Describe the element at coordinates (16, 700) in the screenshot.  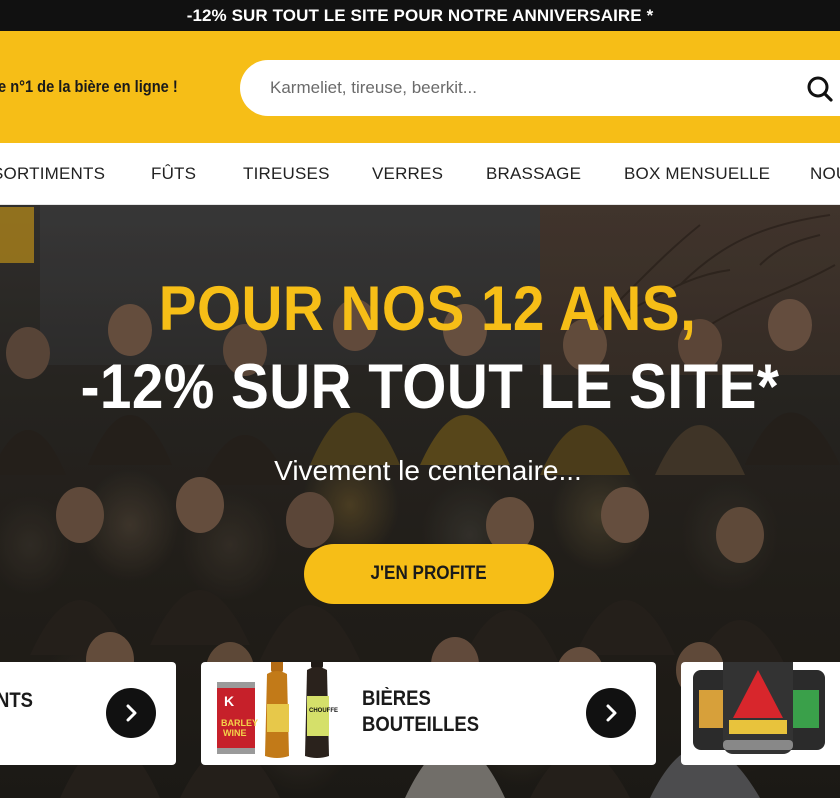
I see `category-card-label: NTS` at that location.